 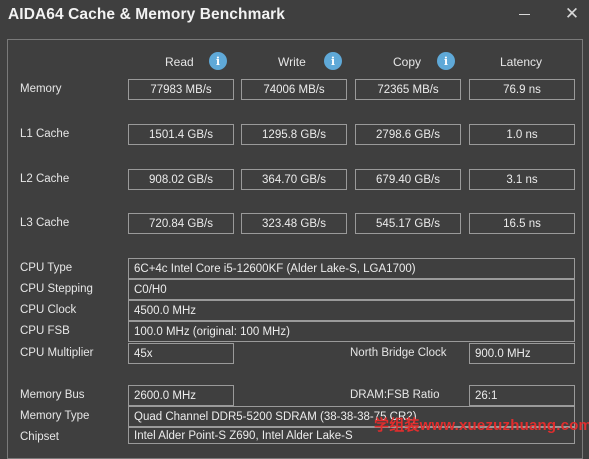 What do you see at coordinates (181, 89) in the screenshot?
I see `memory-read-value: 77983 MB/s` at bounding box center [181, 89].